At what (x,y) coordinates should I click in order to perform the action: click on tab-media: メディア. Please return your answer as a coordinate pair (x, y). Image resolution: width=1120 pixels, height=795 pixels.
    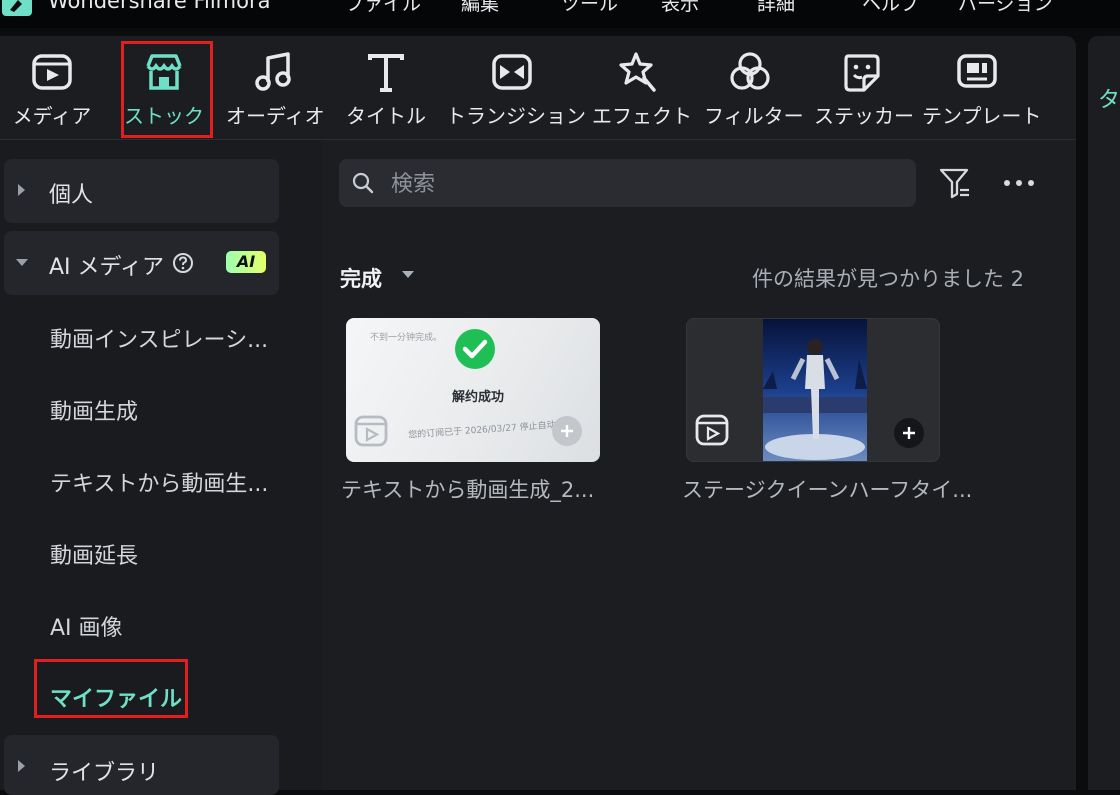
    Looking at the image, I should click on (52, 87).